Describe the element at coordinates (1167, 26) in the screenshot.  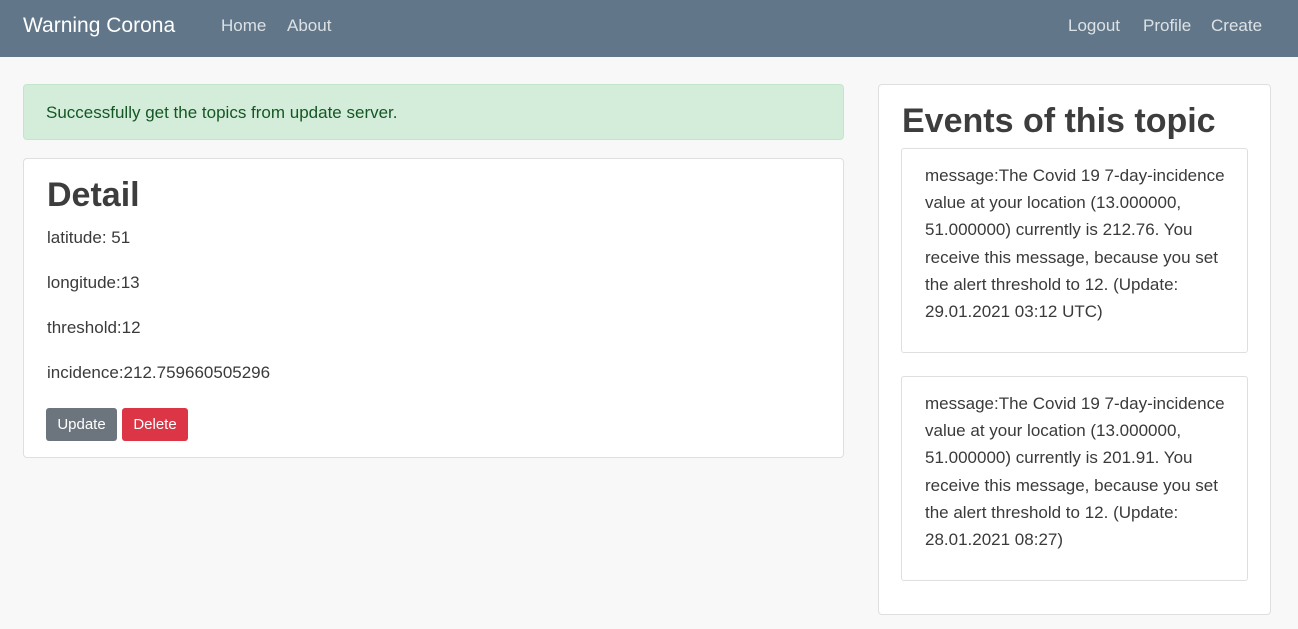
I see `nav-link-profile: Profile` at that location.